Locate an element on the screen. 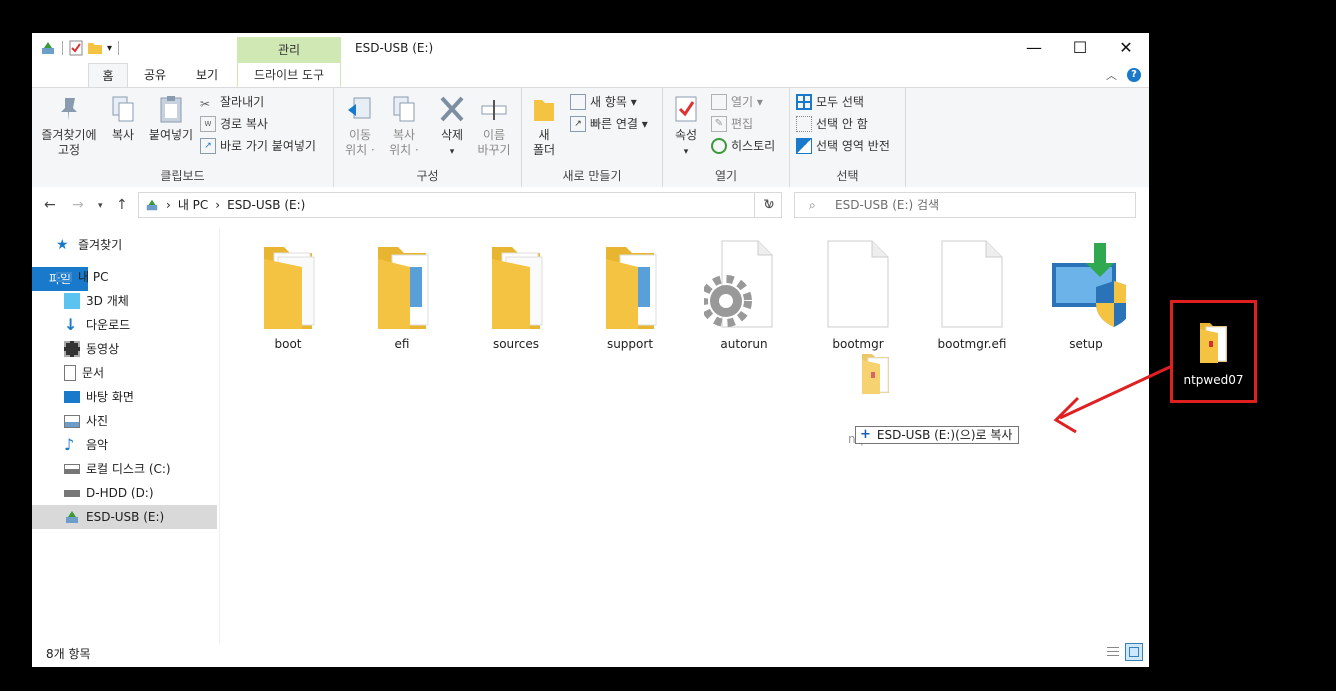 Image resolution: width=1336 pixels, height=691 pixels. file-item-bootmgr-efi: bootmgr.efi is located at coordinates (972, 294).